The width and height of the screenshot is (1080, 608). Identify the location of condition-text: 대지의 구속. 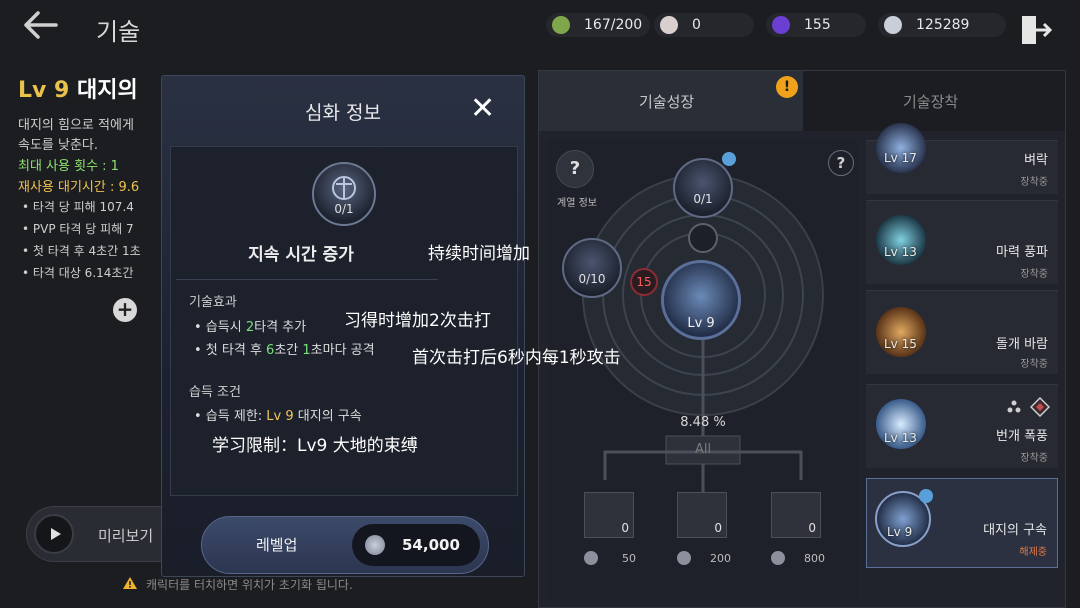
(327, 416).